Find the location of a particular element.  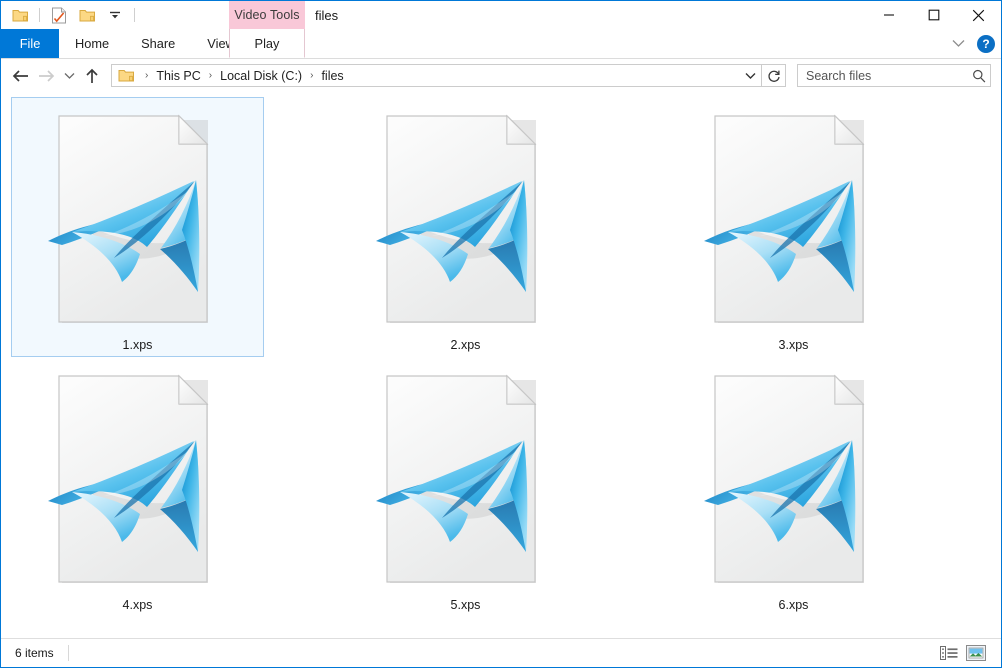

forward-button is located at coordinates (46, 76).